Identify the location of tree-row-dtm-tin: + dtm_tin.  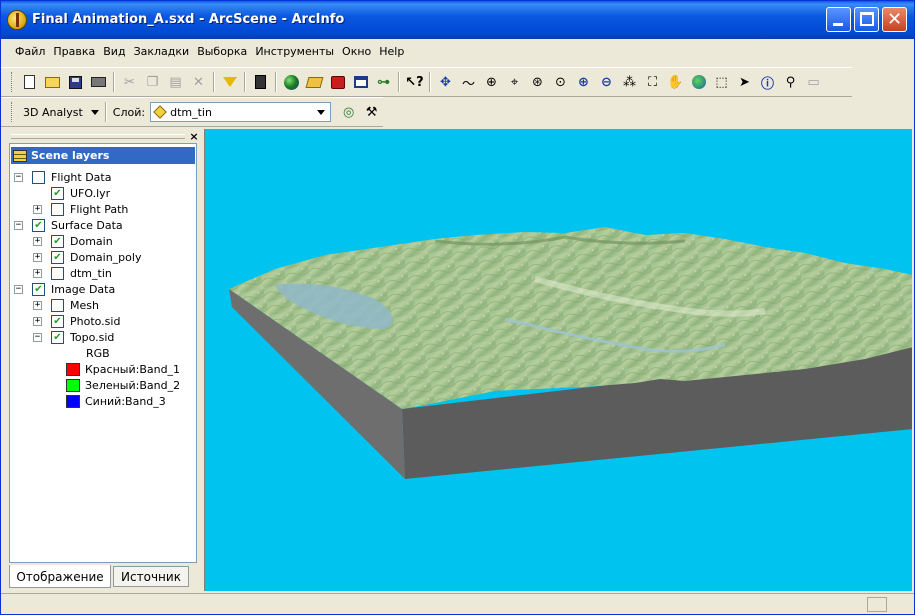
(102, 274).